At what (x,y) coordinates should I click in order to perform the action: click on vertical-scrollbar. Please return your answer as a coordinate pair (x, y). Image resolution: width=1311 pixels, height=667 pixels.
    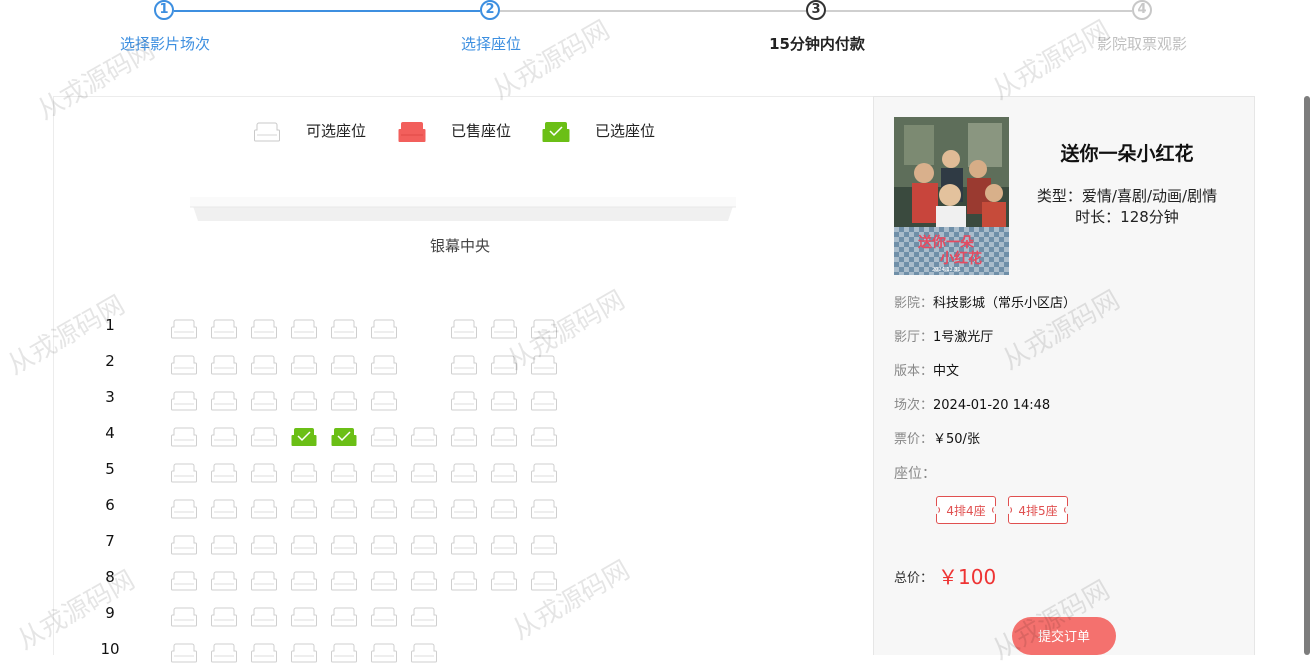
    Looking at the image, I should click on (1307, 375).